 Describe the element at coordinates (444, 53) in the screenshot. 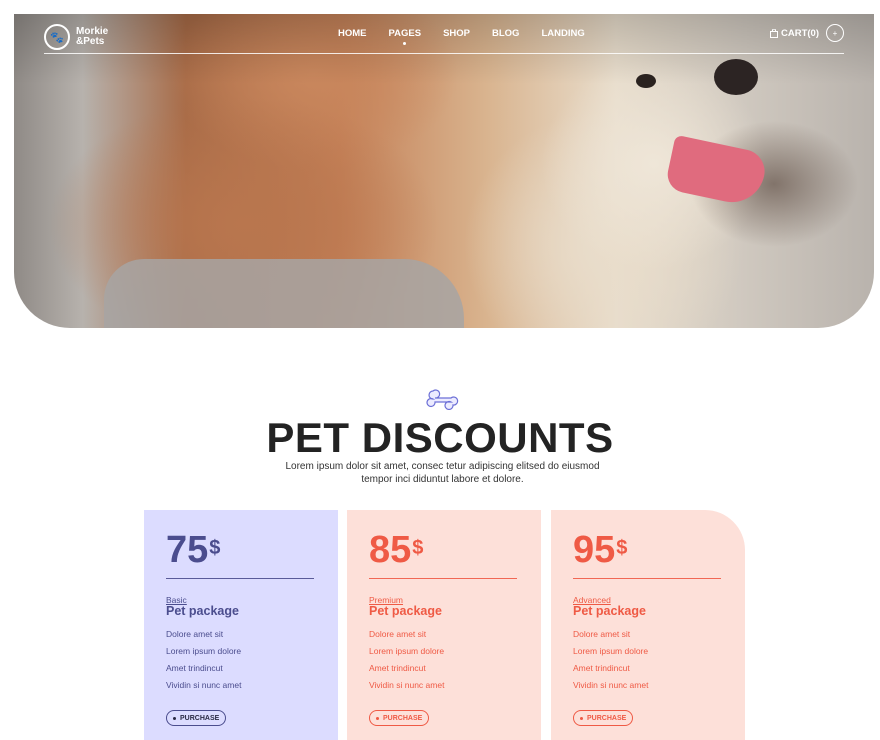

I see `nav-divider` at that location.